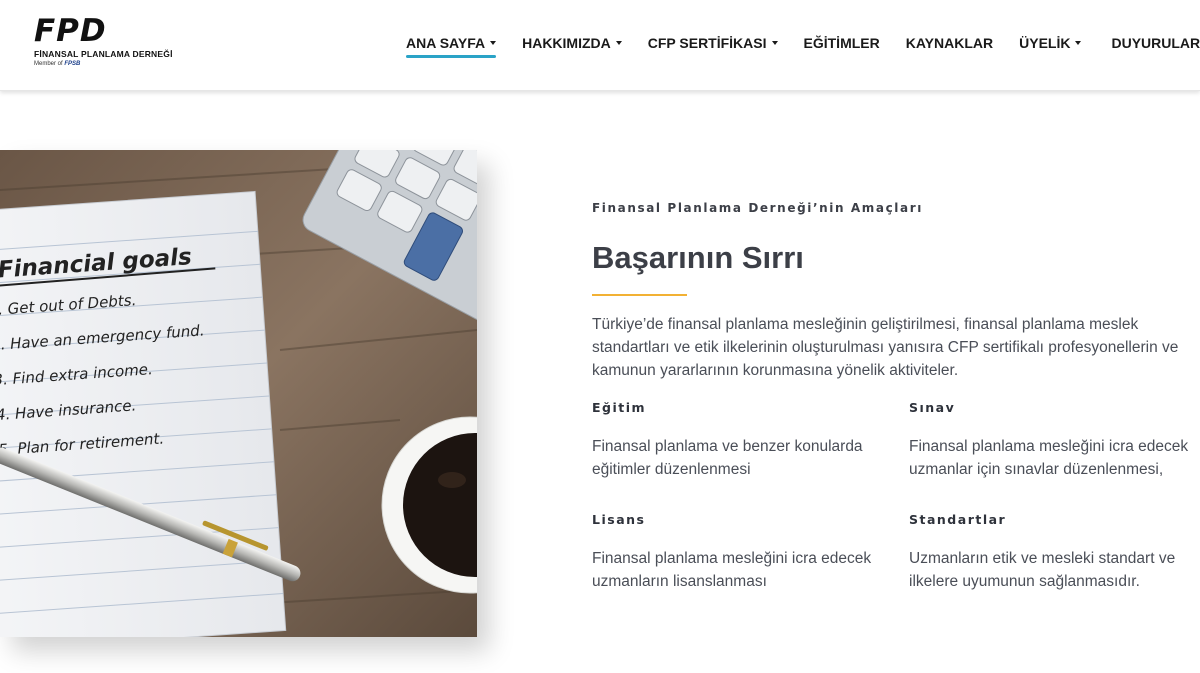 This screenshot has width=1200, height=673. Describe the element at coordinates (103, 54) in the screenshot. I see `logo-subtitle: FİNANSAL PLANLAMA DERNEĞİ` at that location.